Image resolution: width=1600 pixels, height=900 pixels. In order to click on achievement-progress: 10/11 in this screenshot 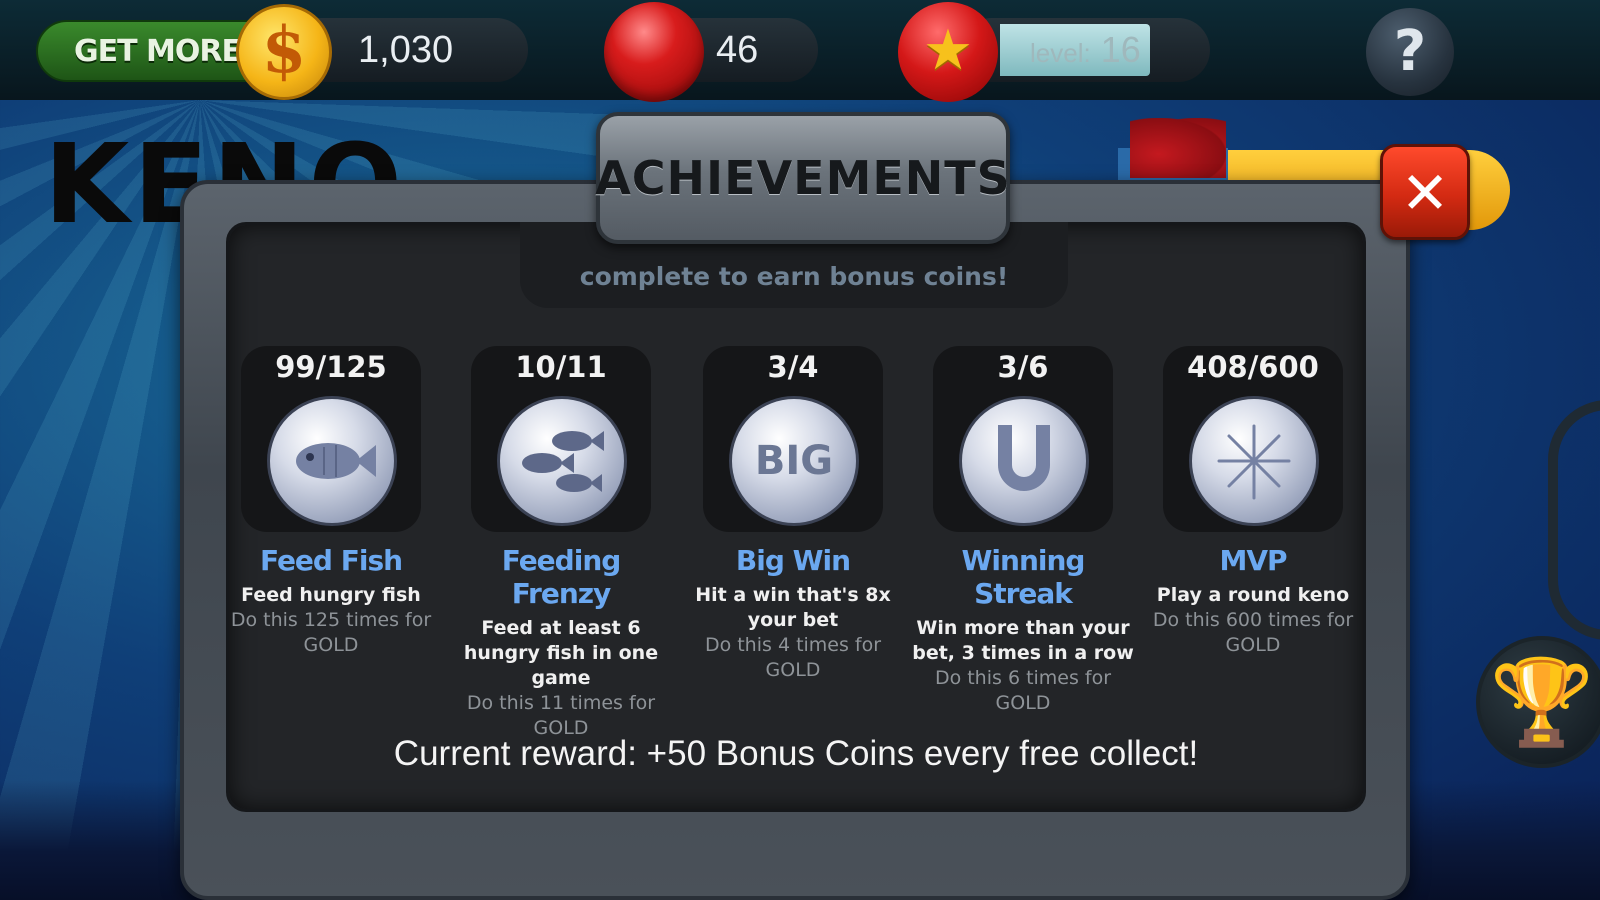, I will do `click(561, 367)`.